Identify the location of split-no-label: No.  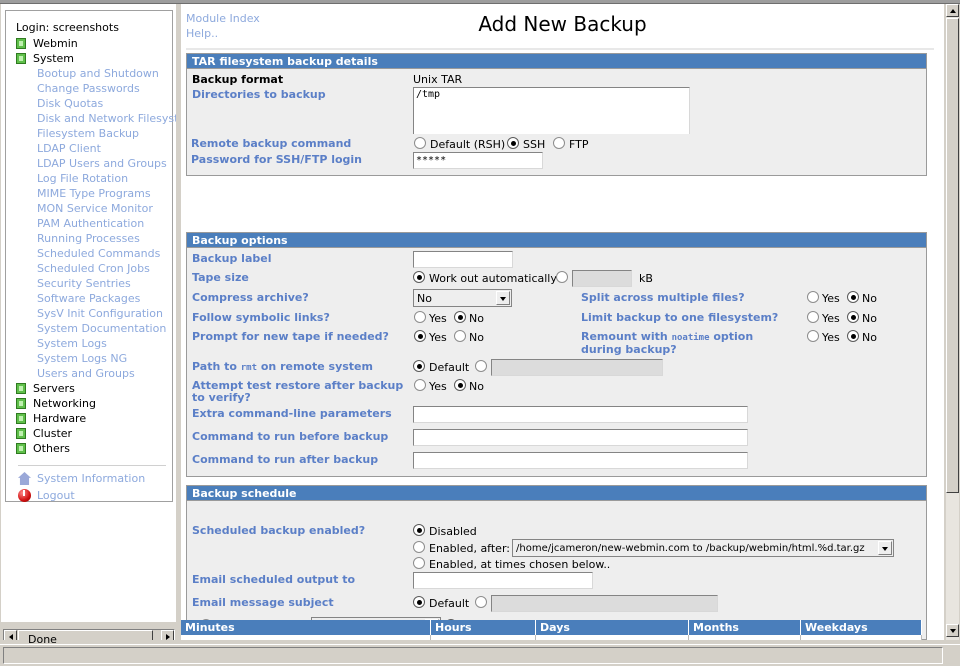
(869, 298).